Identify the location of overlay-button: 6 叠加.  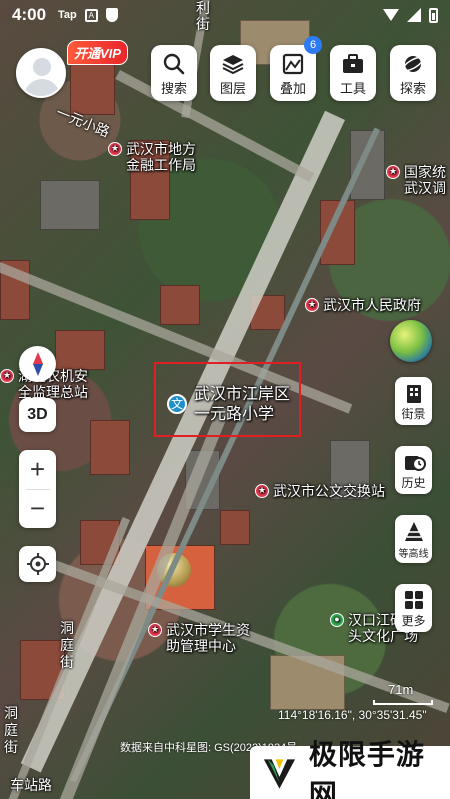
(296, 68).